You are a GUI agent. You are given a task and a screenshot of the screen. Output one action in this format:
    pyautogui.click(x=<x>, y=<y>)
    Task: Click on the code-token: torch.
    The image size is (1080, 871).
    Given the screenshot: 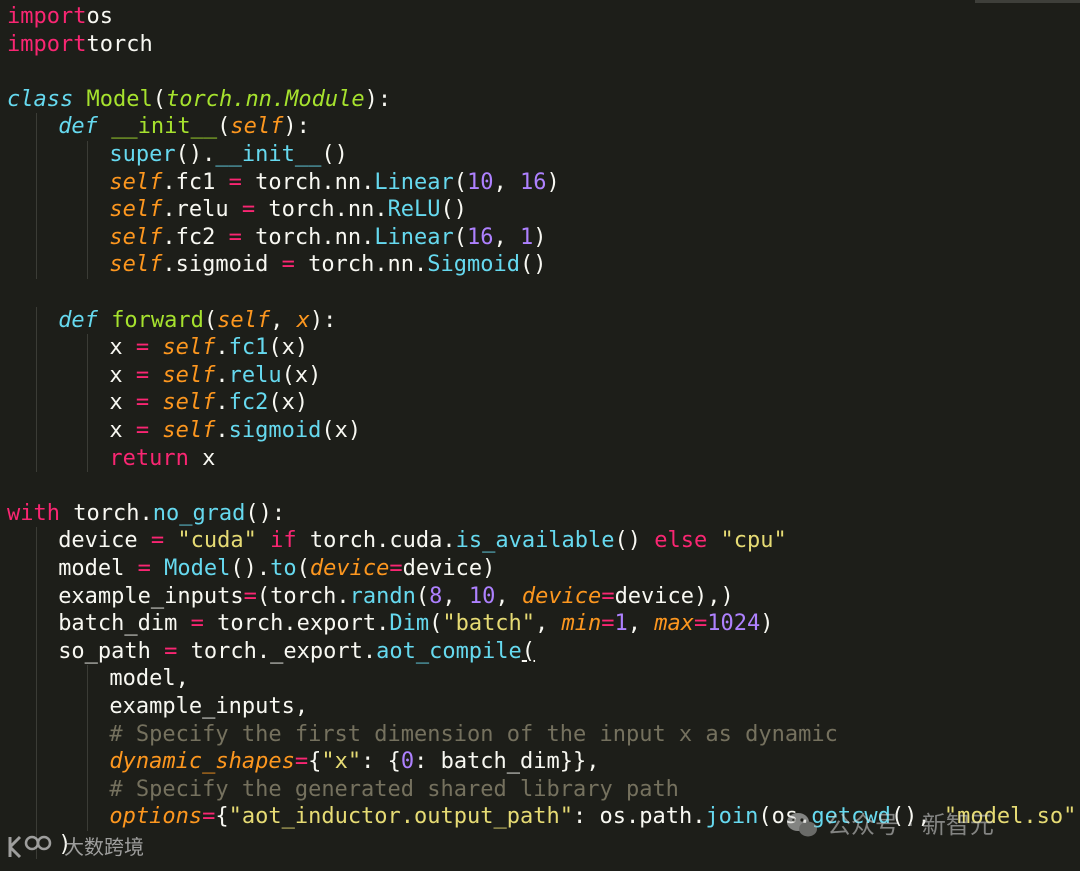 What is the action you would take?
    pyautogui.click(x=106, y=513)
    